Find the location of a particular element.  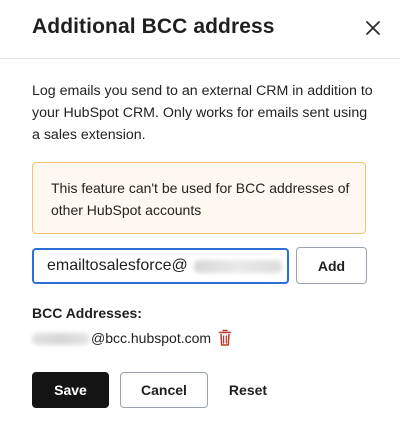

dialog-title: Additional BCC address is located at coordinates (153, 26).